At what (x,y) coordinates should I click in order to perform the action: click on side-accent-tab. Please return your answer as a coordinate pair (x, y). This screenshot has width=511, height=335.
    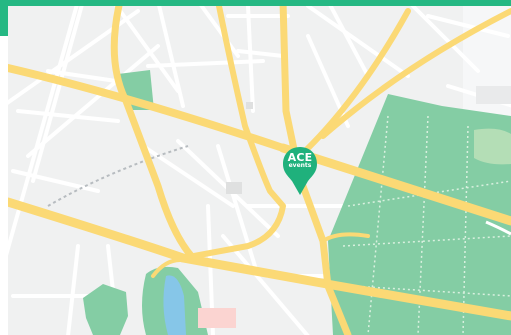
    Looking at the image, I should click on (4, 21).